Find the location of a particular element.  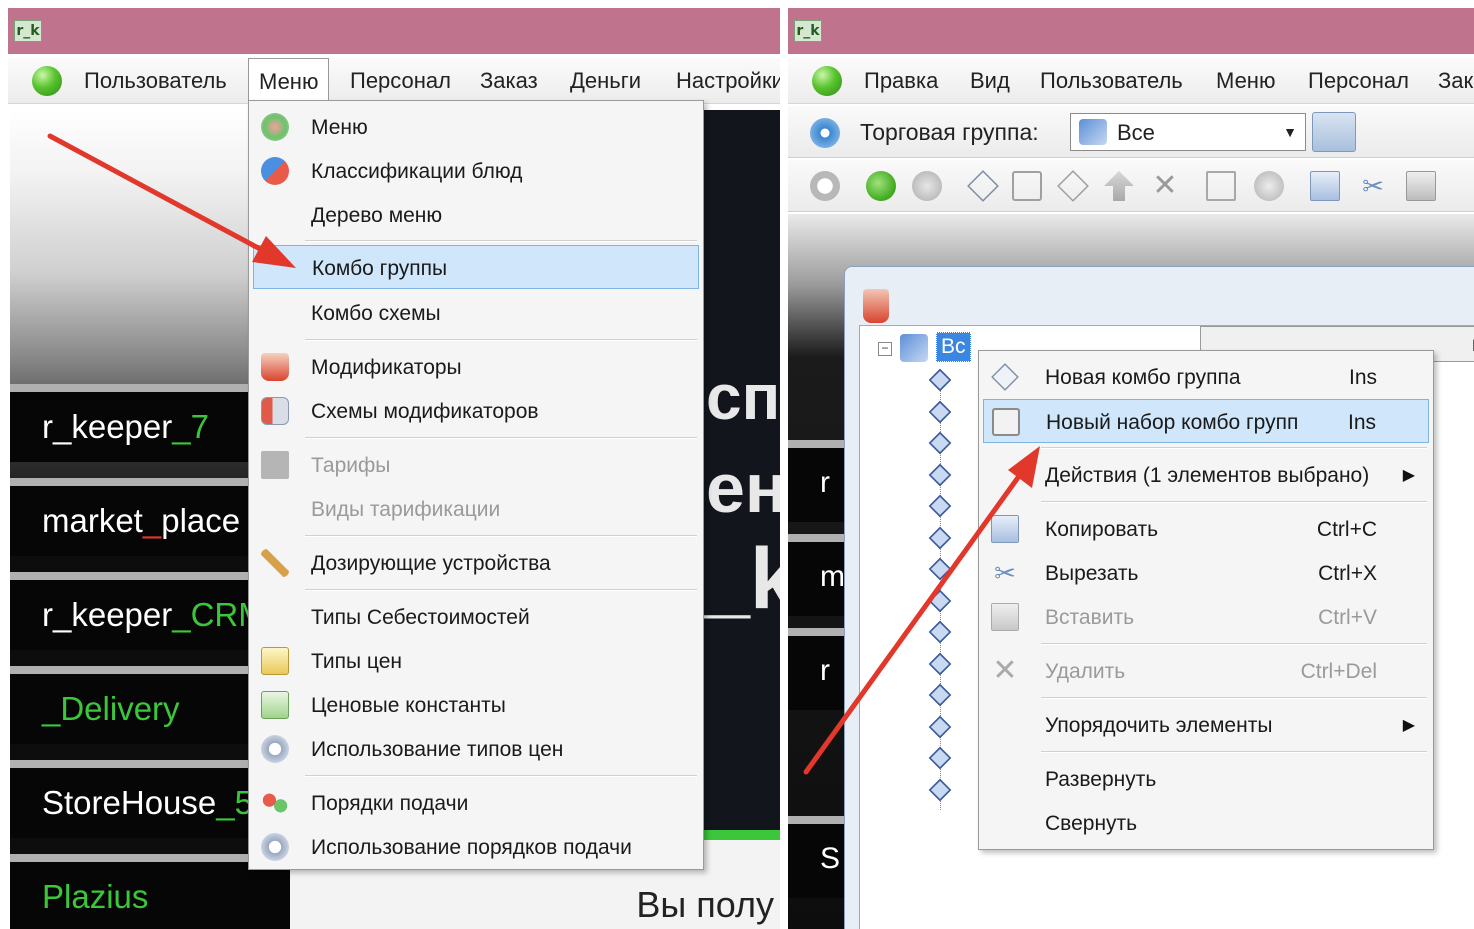

menu-edit: Правка is located at coordinates (901, 81).